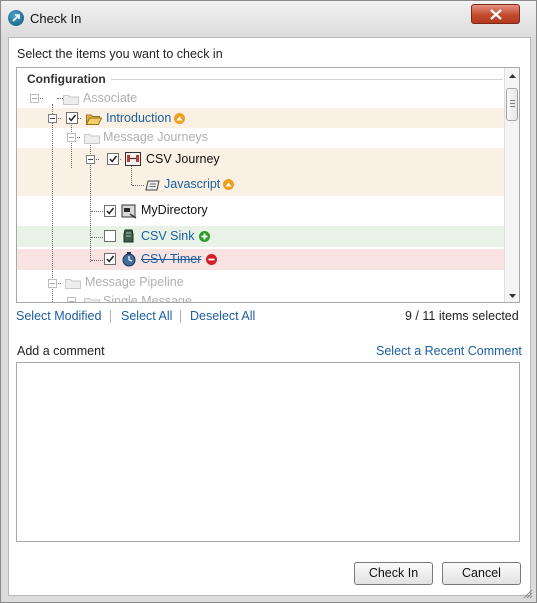  Describe the element at coordinates (128, 236) in the screenshot. I see `sink-icon` at that location.